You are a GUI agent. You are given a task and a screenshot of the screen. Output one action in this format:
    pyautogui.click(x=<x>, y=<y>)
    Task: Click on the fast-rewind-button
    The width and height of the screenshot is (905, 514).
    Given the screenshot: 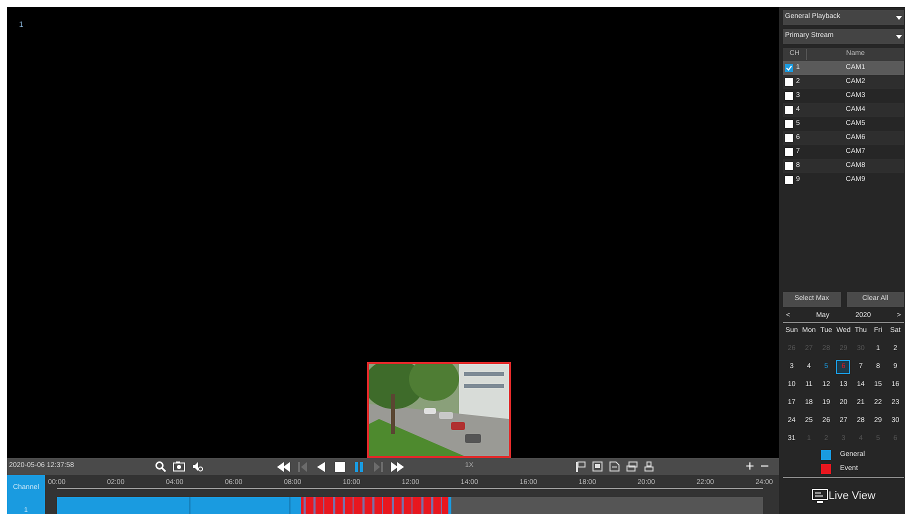 What is the action you would take?
    pyautogui.click(x=282, y=467)
    